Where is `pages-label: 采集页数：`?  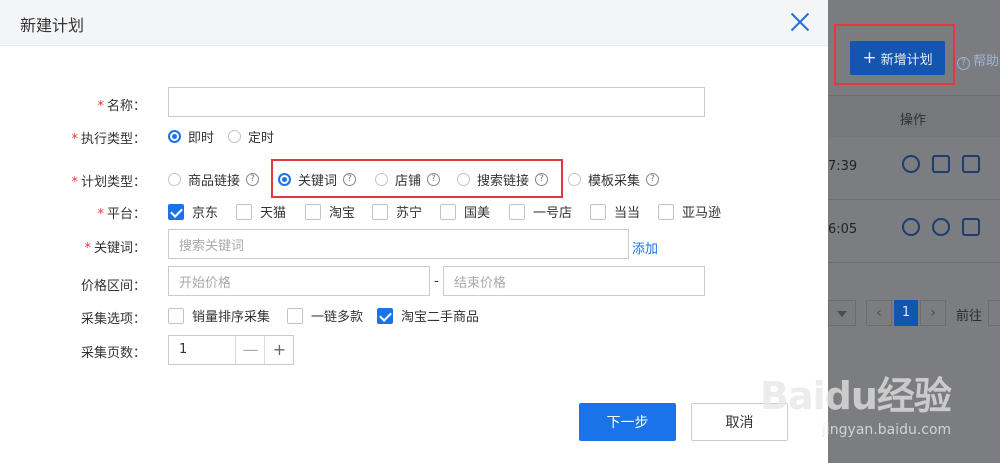
pages-label: 采集页数： is located at coordinates (113, 353).